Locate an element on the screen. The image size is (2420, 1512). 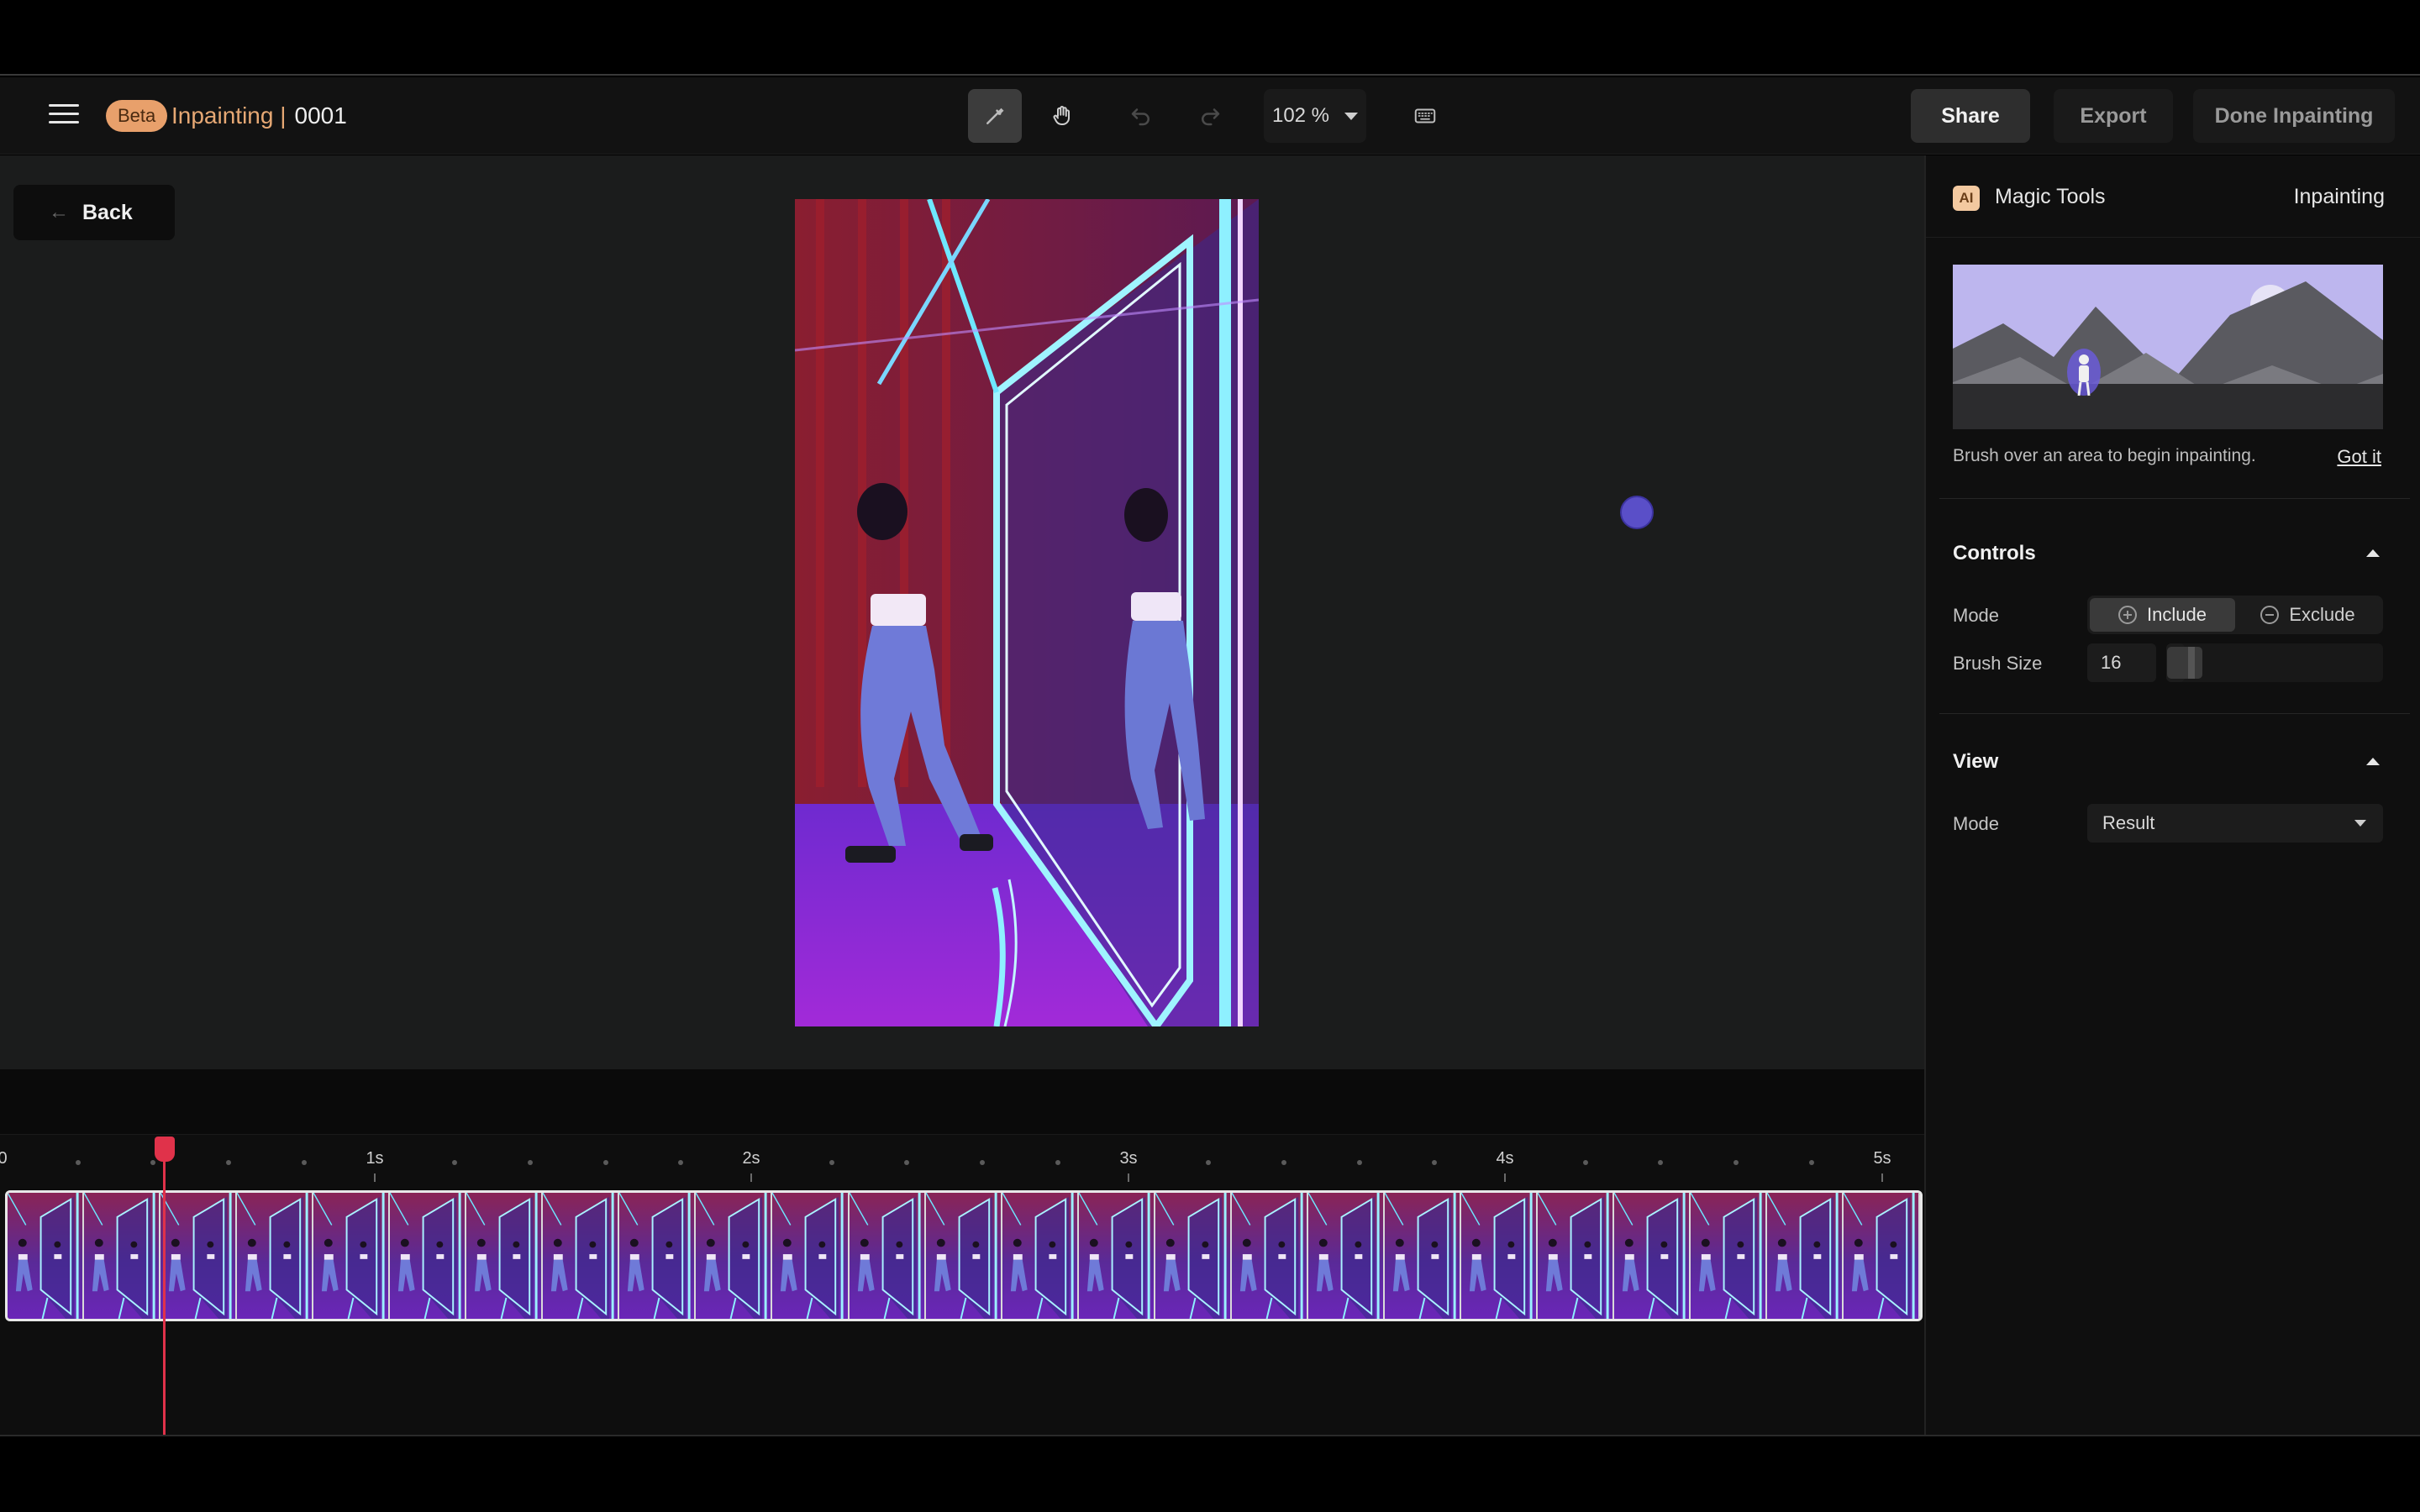
mode-toggle: Include Exclude is located at coordinates (2235, 615).